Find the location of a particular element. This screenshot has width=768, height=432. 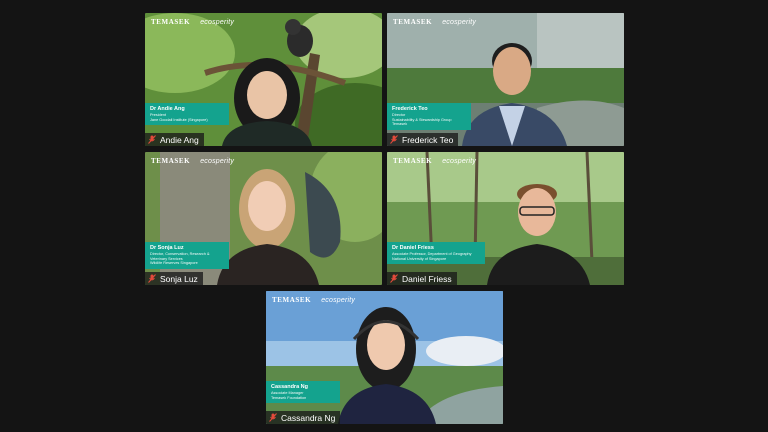

participant-name: Frederick Teo is located at coordinates (428, 139).